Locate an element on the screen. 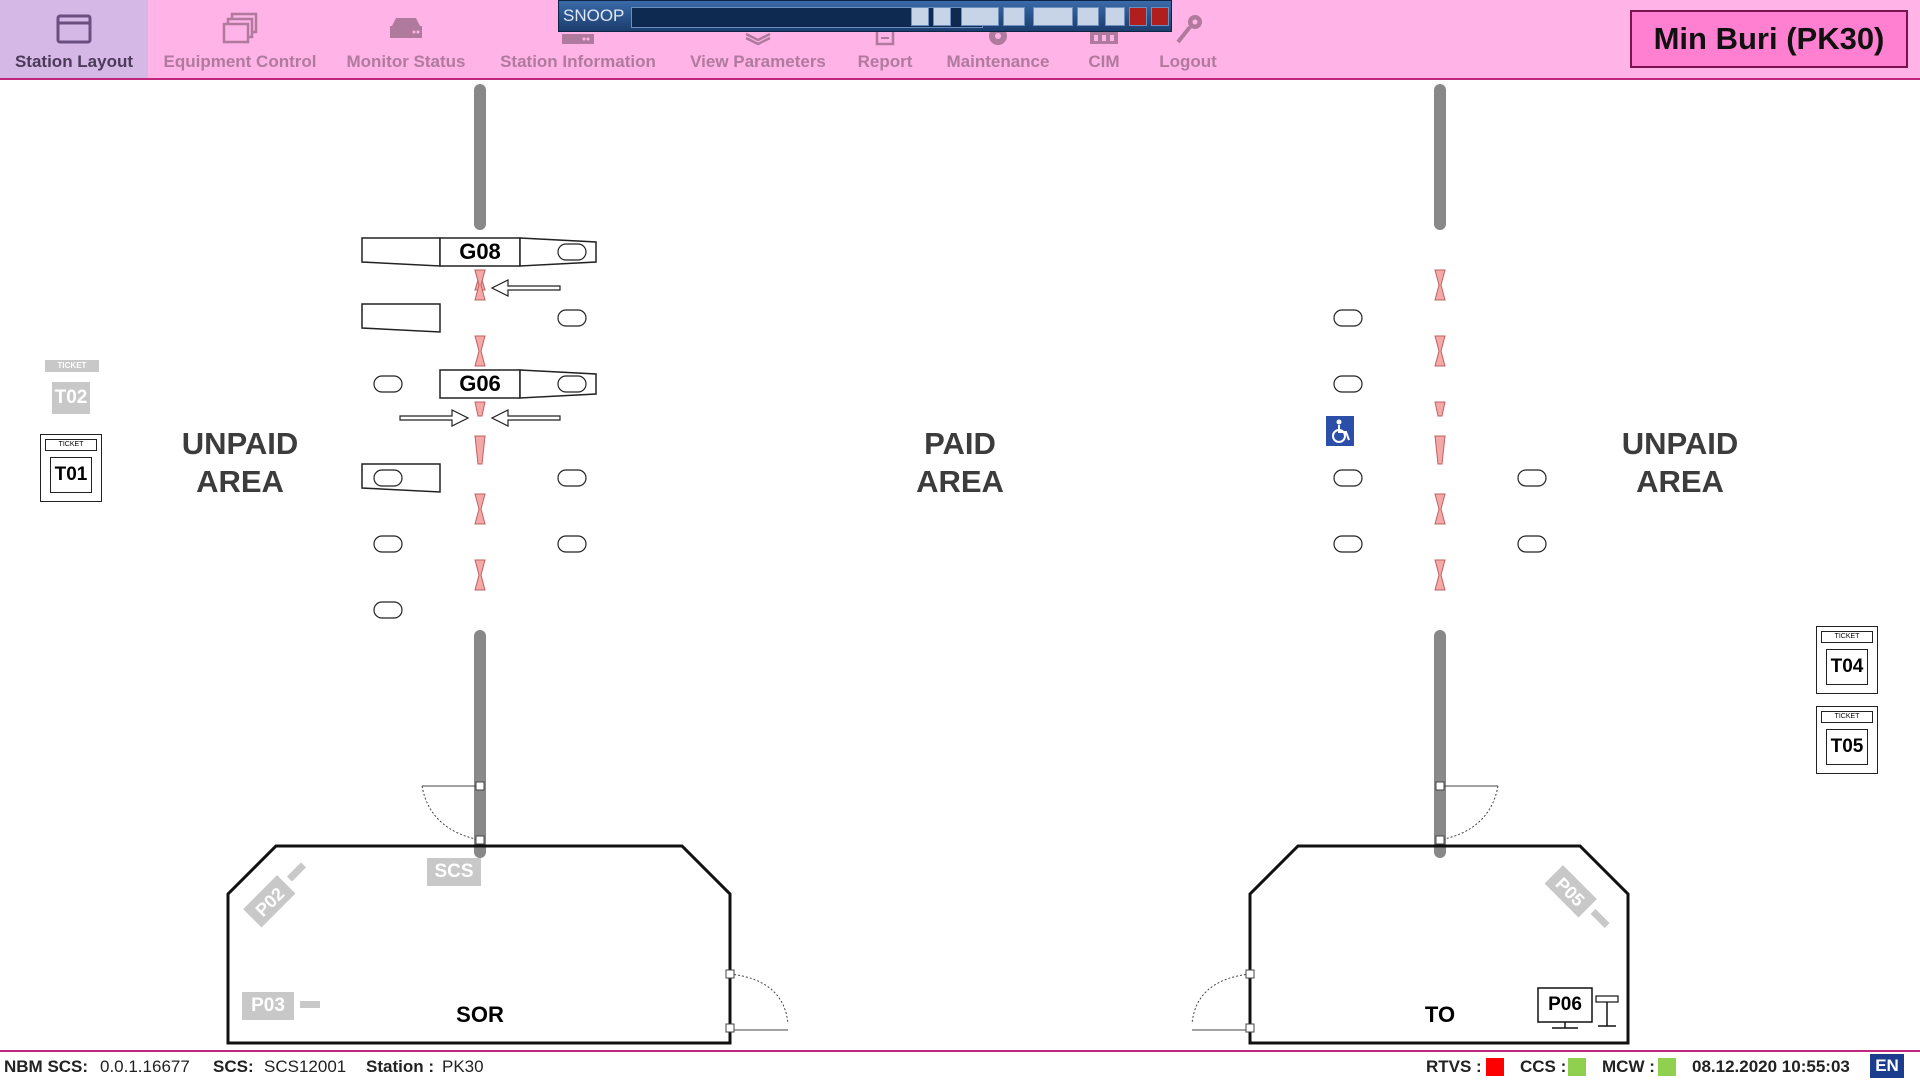  scs-label-text: SCS: is located at coordinates (233, 1066).